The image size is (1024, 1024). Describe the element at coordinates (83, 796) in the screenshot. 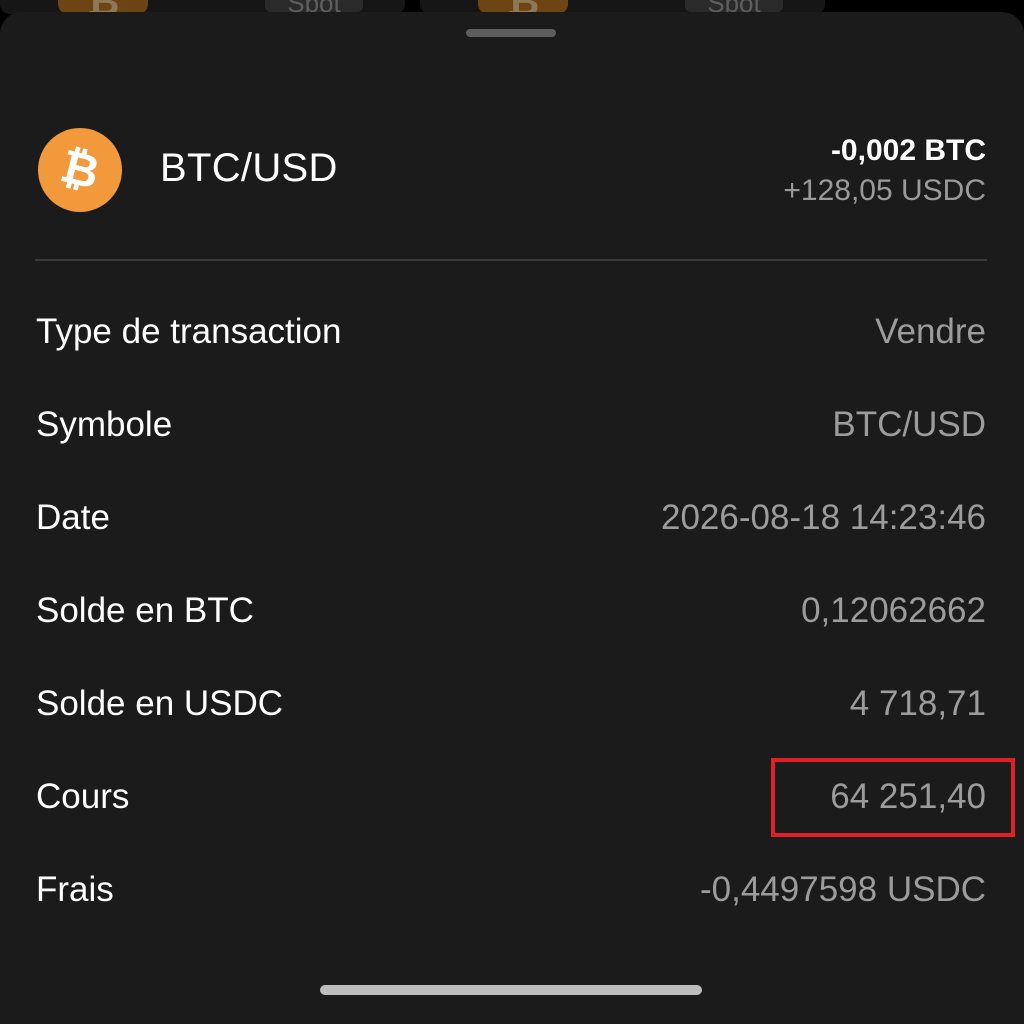

I see `detail-label: Cours` at that location.